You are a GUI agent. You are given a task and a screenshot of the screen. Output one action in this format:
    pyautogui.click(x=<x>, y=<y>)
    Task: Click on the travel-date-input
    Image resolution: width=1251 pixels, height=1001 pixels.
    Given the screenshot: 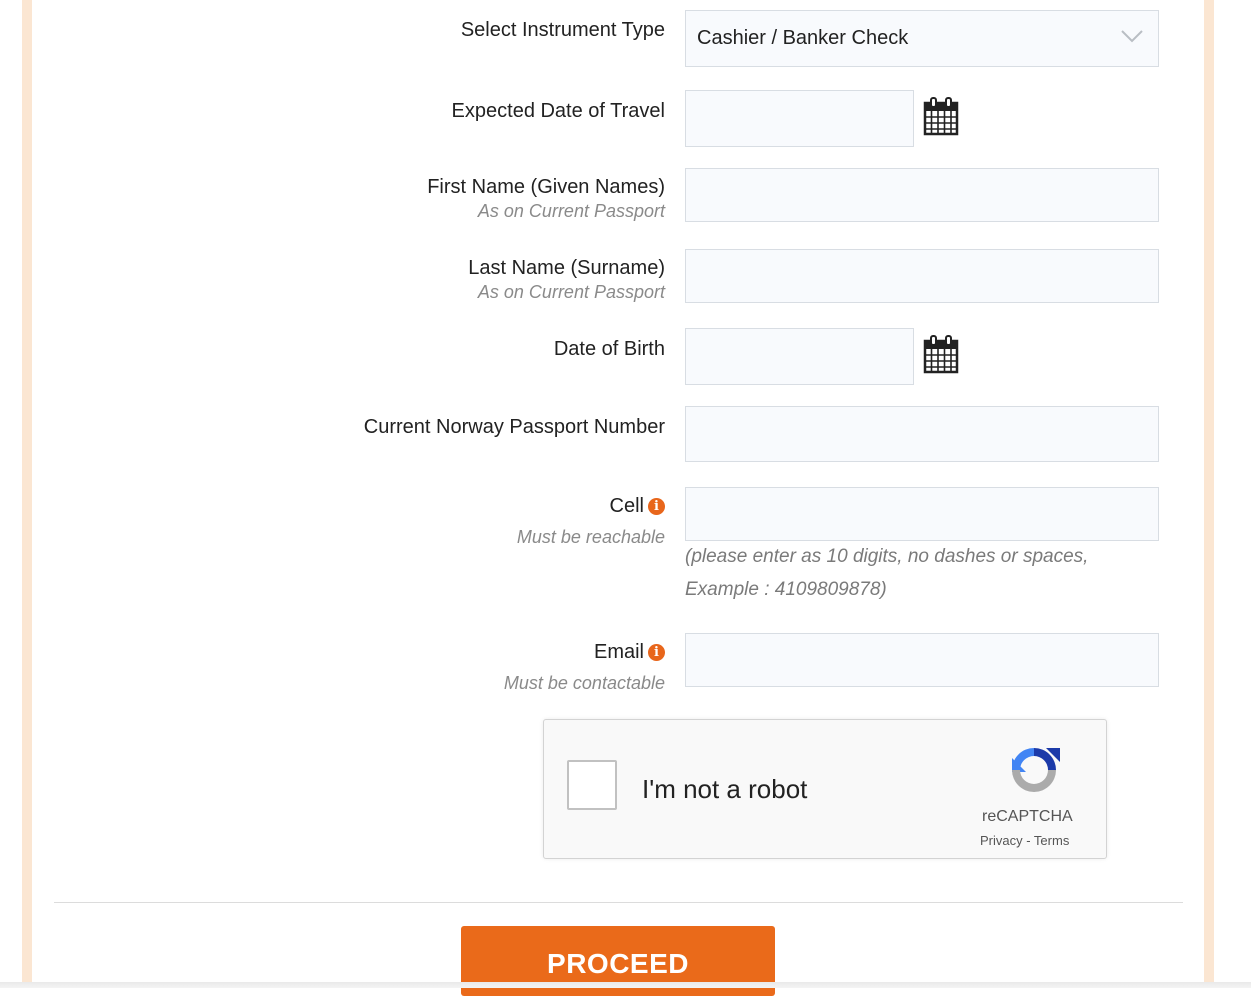 What is the action you would take?
    pyautogui.click(x=799, y=118)
    